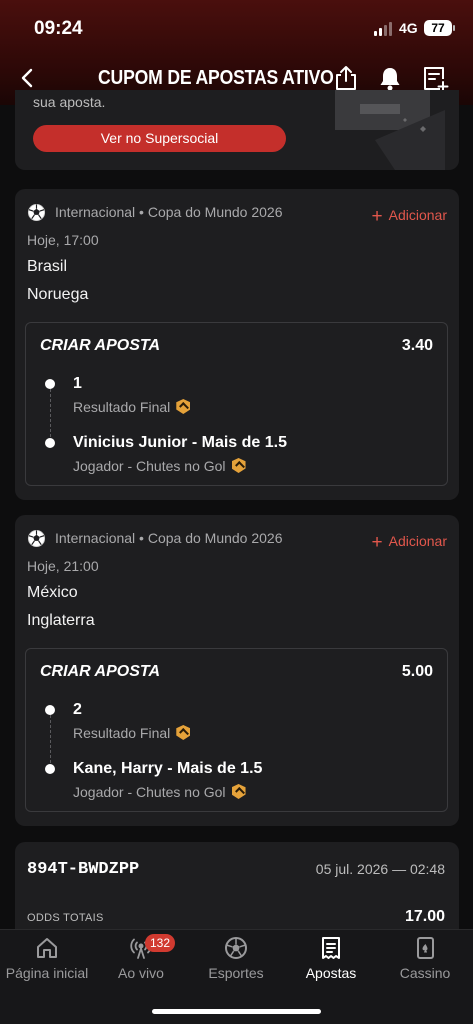 The width and height of the screenshot is (473, 1024). Describe the element at coordinates (425, 948) in the screenshot. I see `cards-icon` at that location.